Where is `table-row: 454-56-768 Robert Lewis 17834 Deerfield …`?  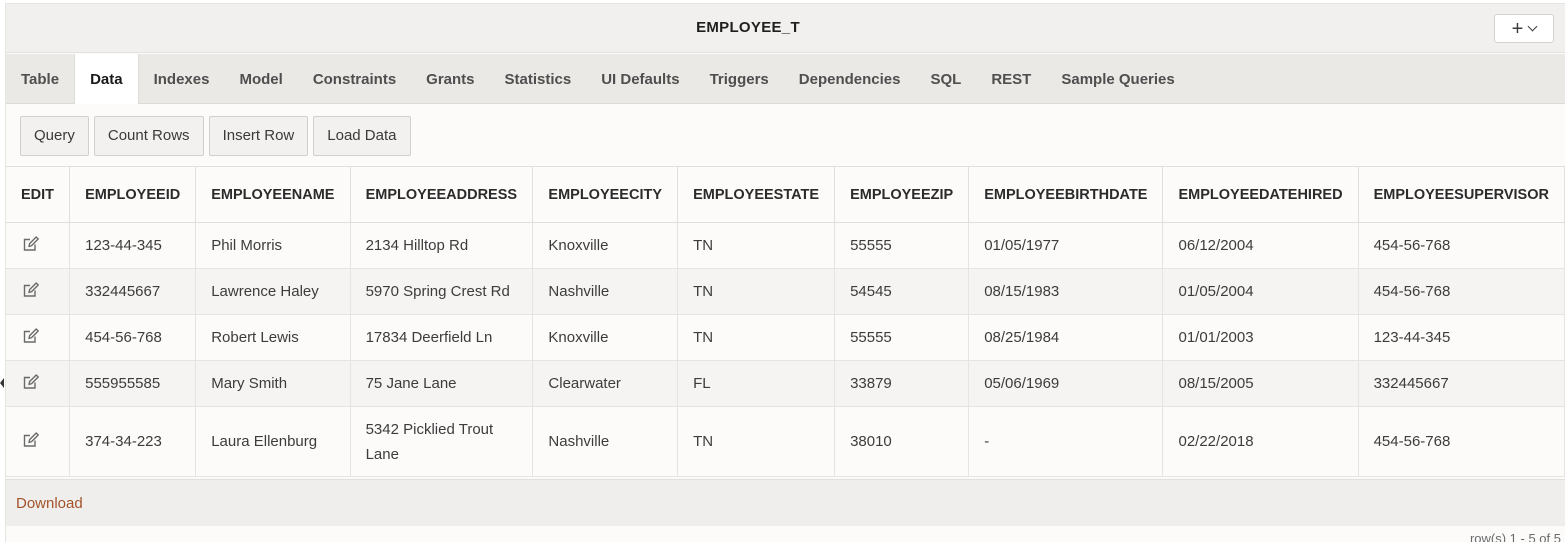 table-row: 454-56-768 Robert Lewis 17834 Deerfield … is located at coordinates (785, 337).